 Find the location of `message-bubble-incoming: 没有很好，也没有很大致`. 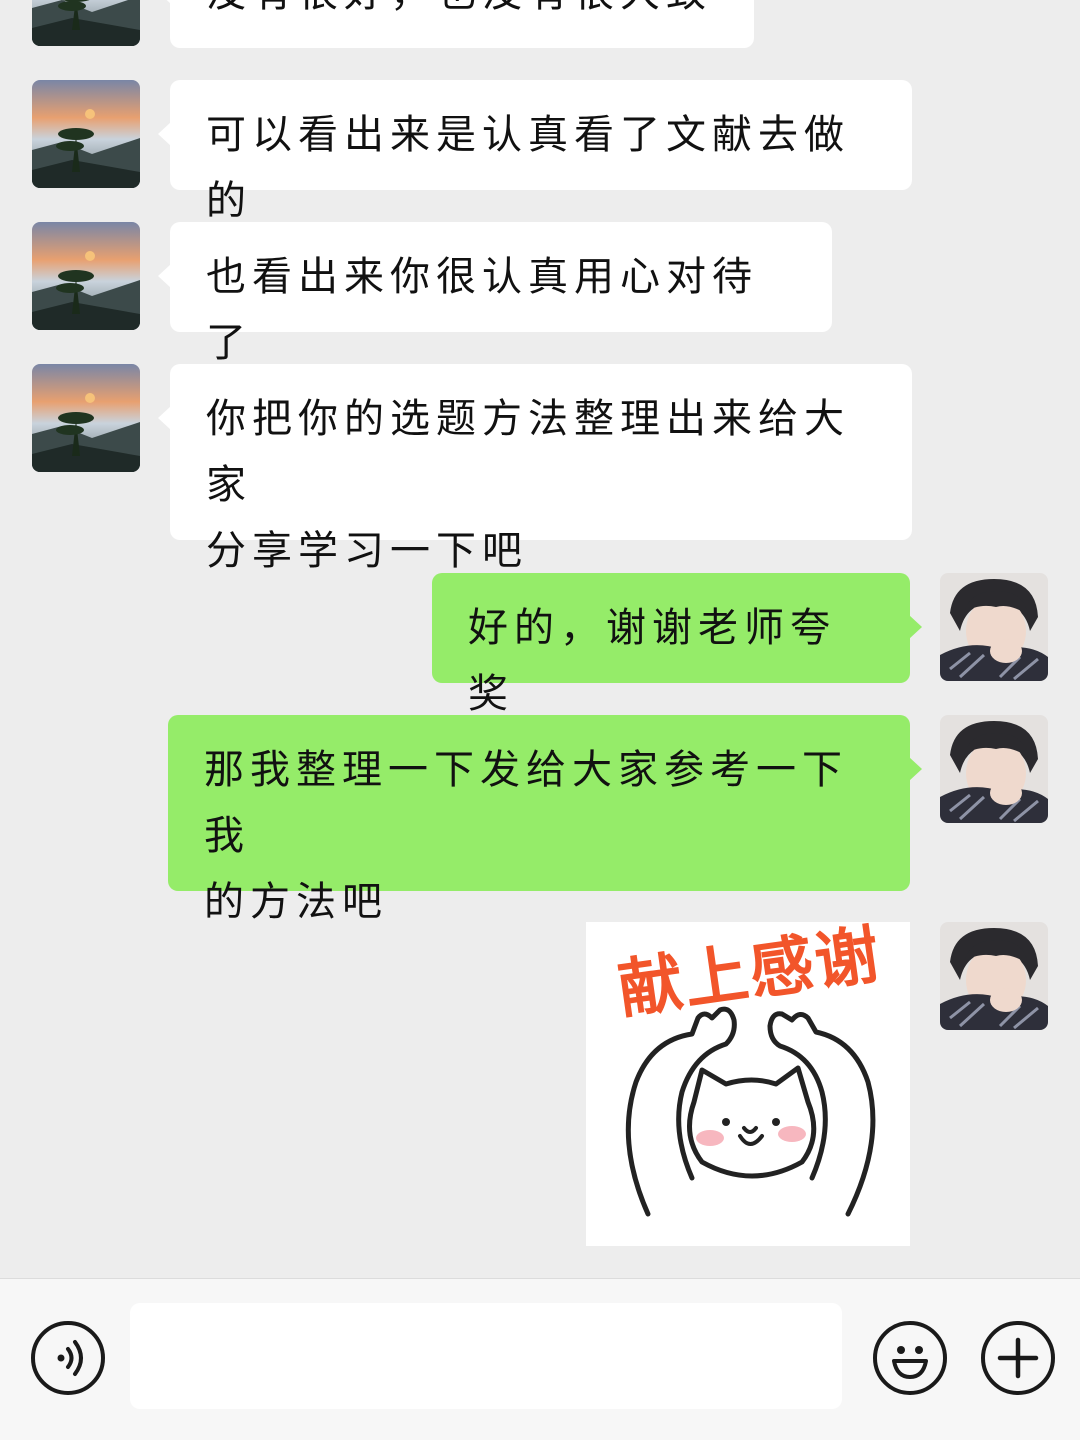

message-bubble-incoming: 没有很好，也没有很大致 is located at coordinates (456, 24).